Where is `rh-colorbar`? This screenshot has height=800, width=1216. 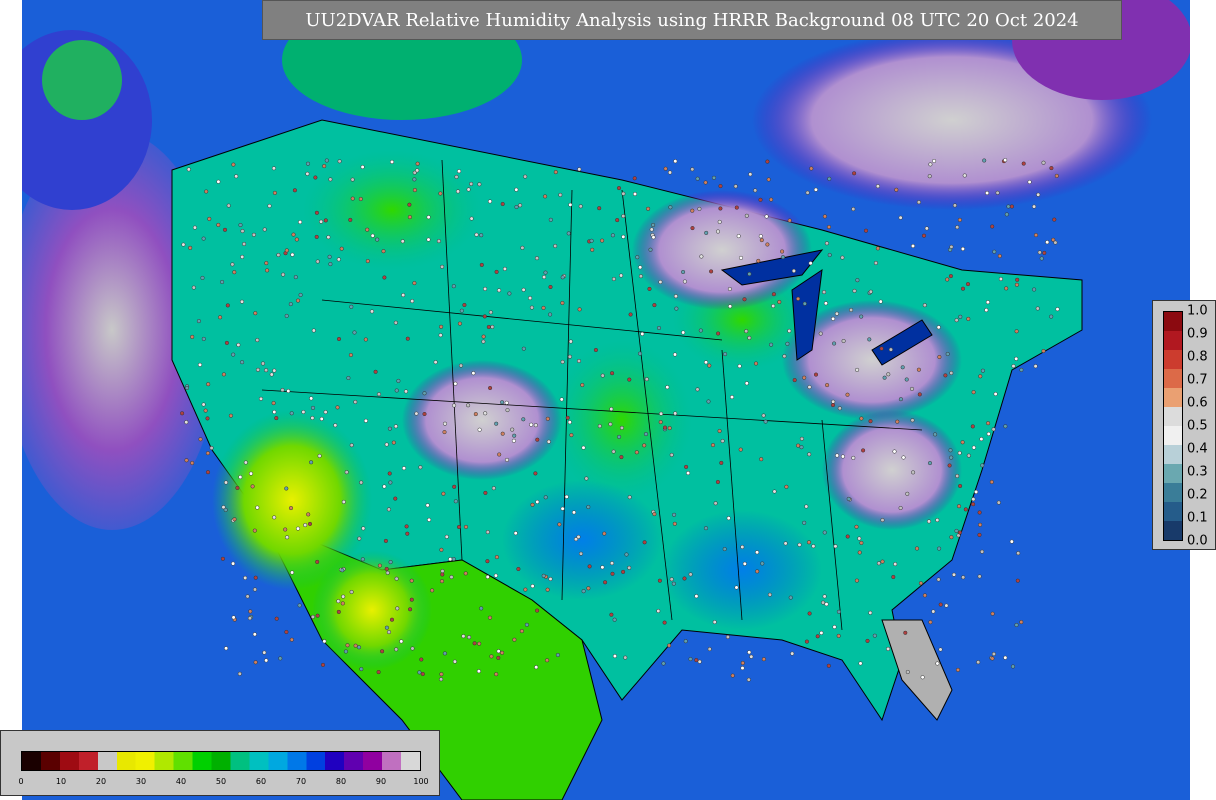 rh-colorbar is located at coordinates (221, 761).